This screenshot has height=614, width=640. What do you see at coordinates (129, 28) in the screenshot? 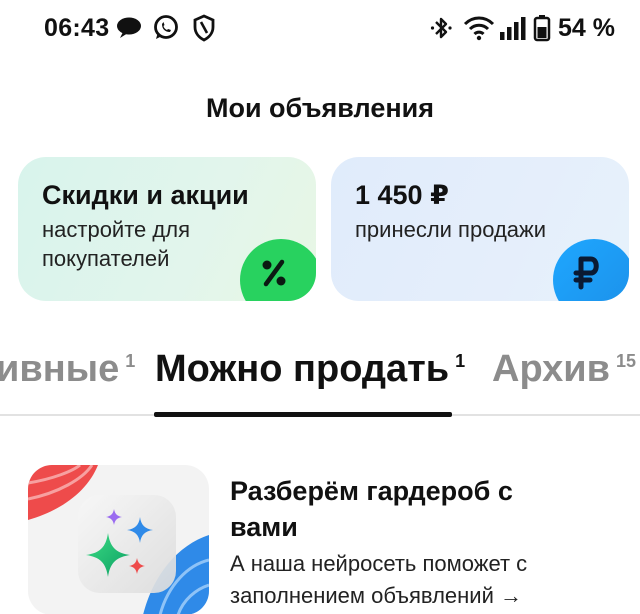
I see `chat-bubble-icon` at bounding box center [129, 28].